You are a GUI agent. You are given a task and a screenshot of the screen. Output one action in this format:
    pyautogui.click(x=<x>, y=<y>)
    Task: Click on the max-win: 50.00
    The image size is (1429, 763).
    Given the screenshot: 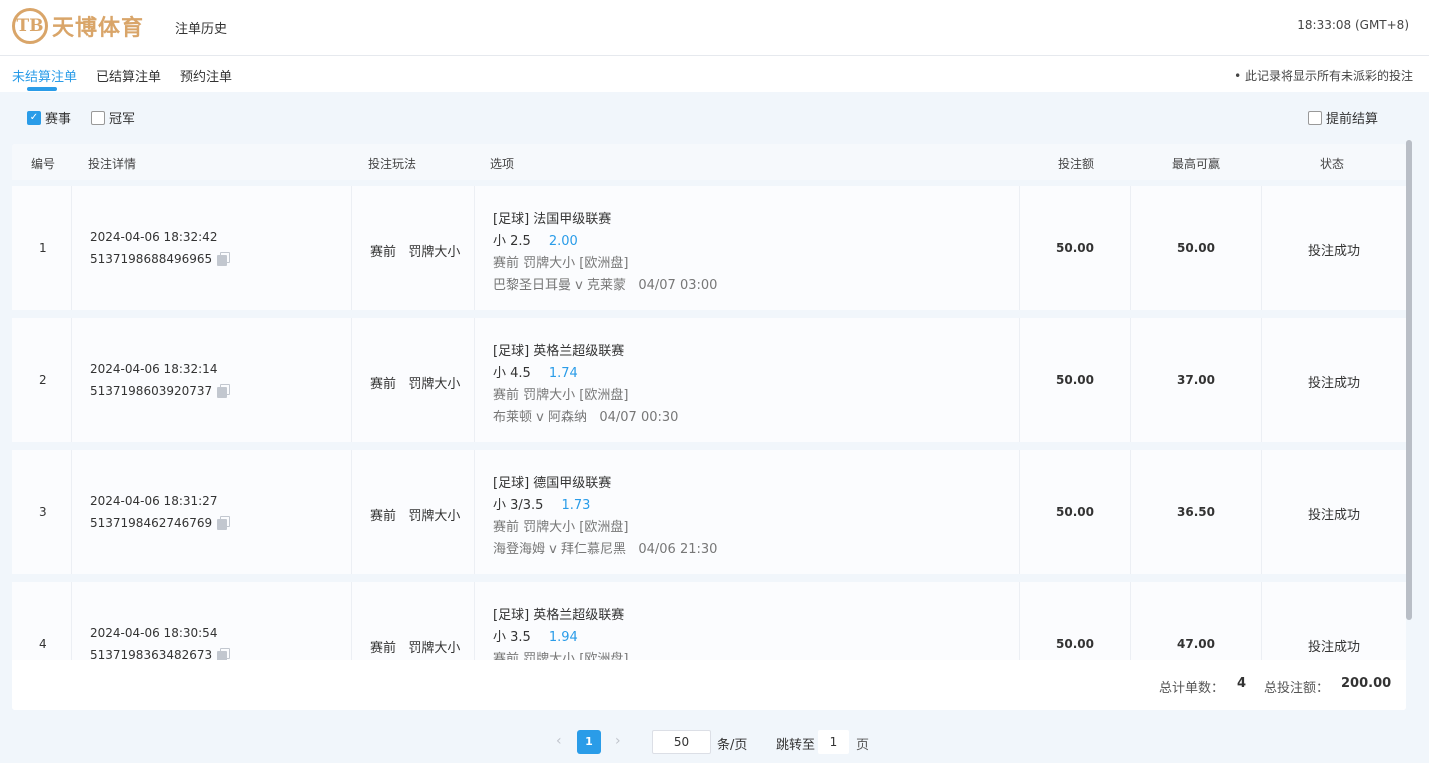 What is the action you would take?
    pyautogui.click(x=1196, y=248)
    